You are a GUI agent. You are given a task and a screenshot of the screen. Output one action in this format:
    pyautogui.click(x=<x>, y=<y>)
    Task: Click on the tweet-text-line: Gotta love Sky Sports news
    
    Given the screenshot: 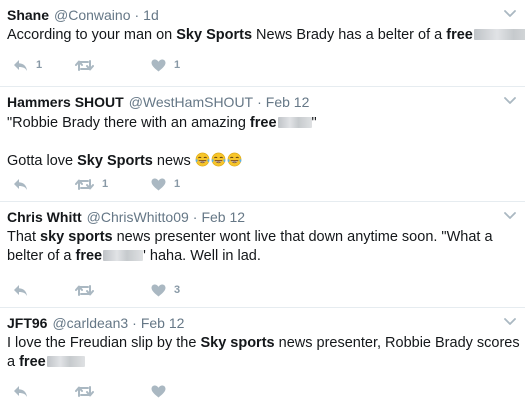 What is the action you would take?
    pyautogui.click(x=266, y=161)
    